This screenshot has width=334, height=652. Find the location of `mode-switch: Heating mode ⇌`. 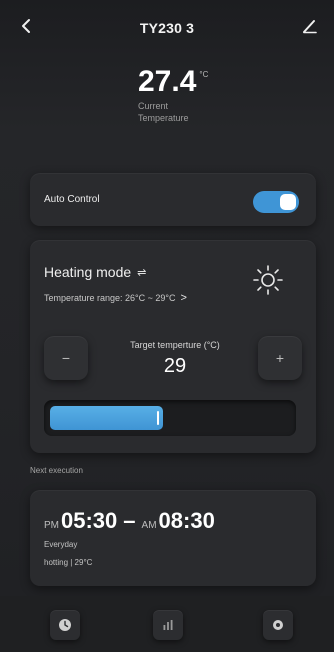

mode-switch: Heating mode ⇌ is located at coordinates (95, 272).